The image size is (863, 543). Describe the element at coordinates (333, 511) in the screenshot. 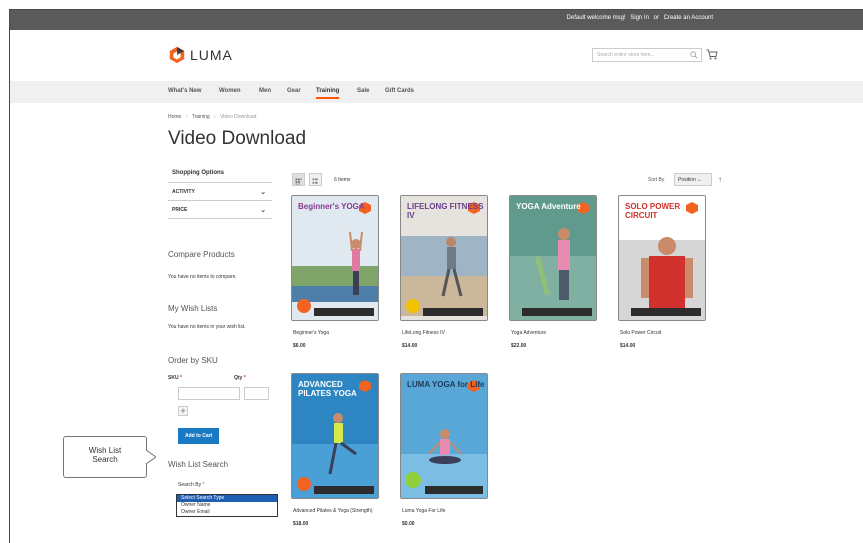

I see `product-name: Advanced Pilates & Yoga (Strength)` at that location.